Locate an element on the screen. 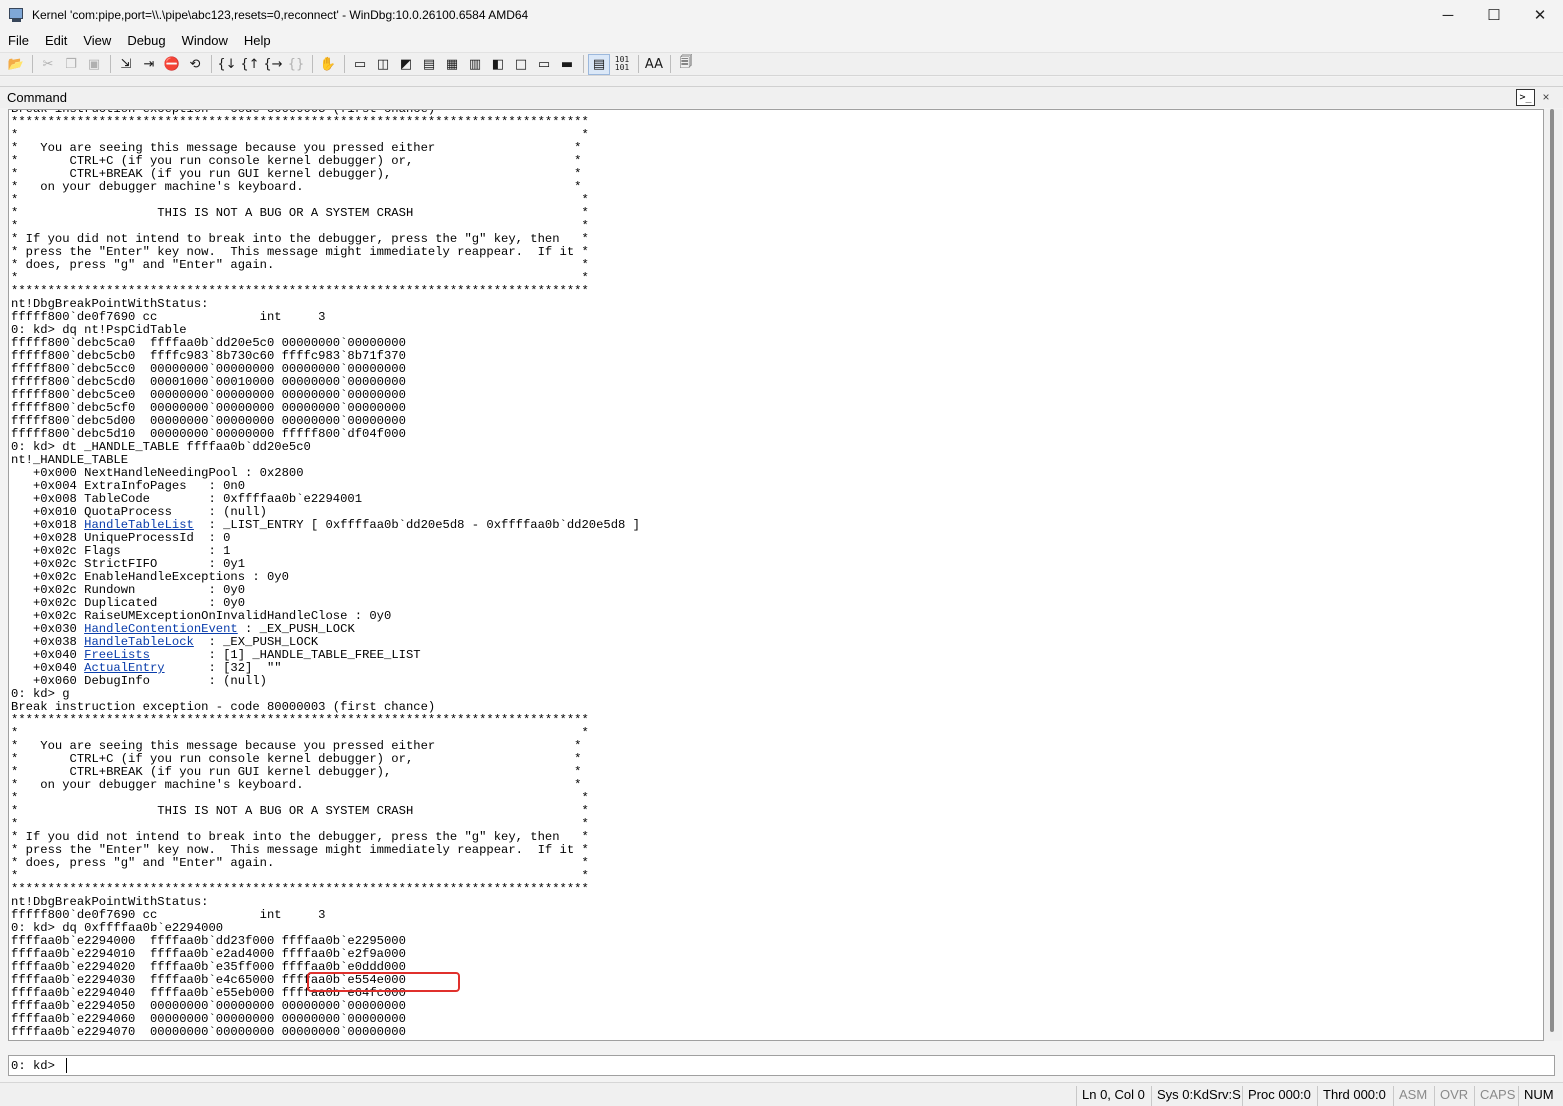 The height and width of the screenshot is (1106, 1563). watch-icon: ◫ is located at coordinates (383, 64).